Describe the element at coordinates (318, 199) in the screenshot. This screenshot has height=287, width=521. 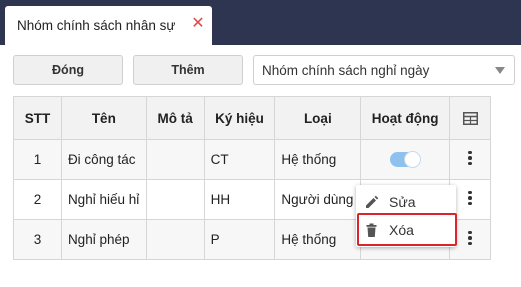
I see `cell-type: Người dùng` at that location.